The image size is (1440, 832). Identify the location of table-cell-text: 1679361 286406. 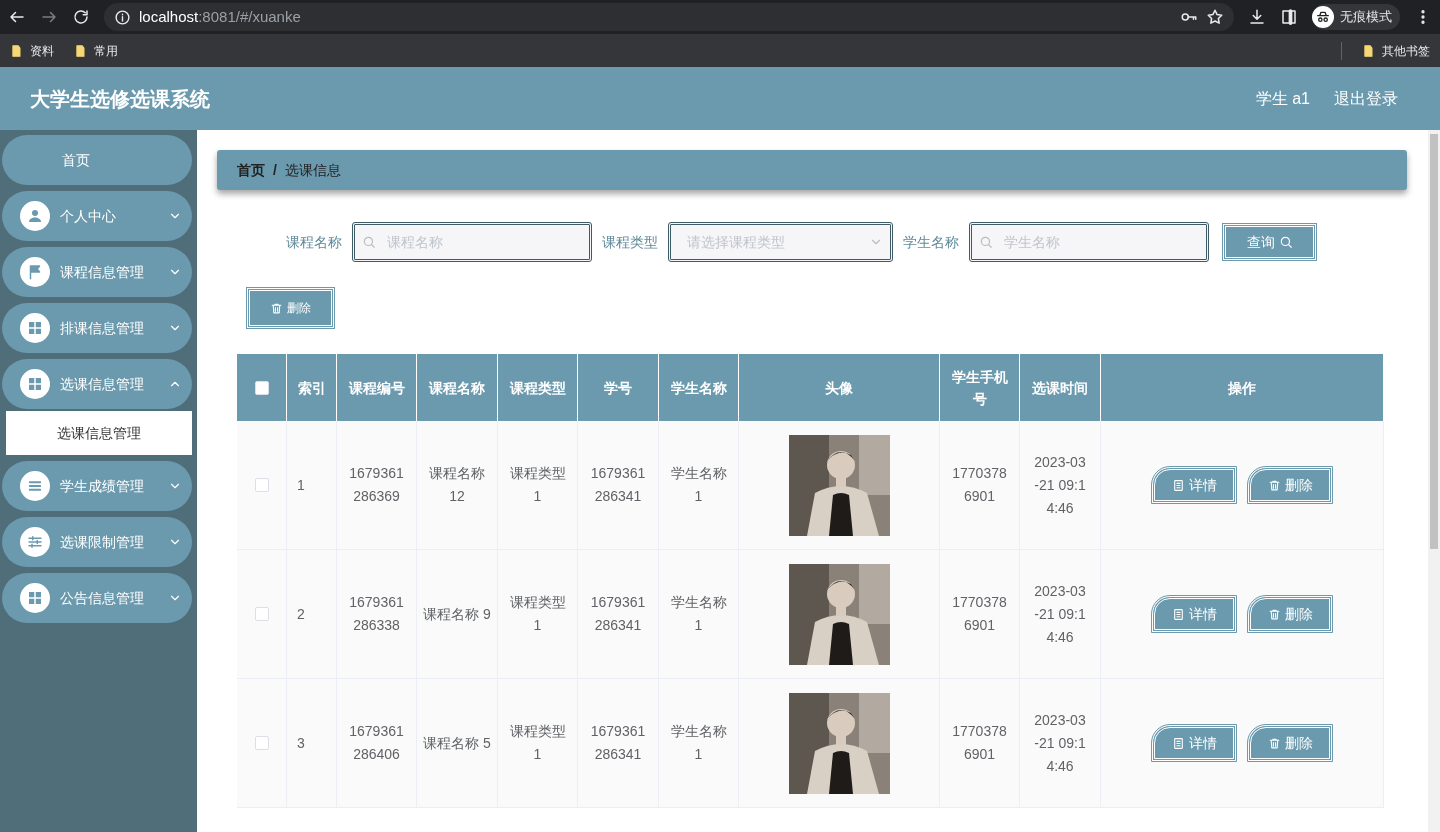
(376, 743).